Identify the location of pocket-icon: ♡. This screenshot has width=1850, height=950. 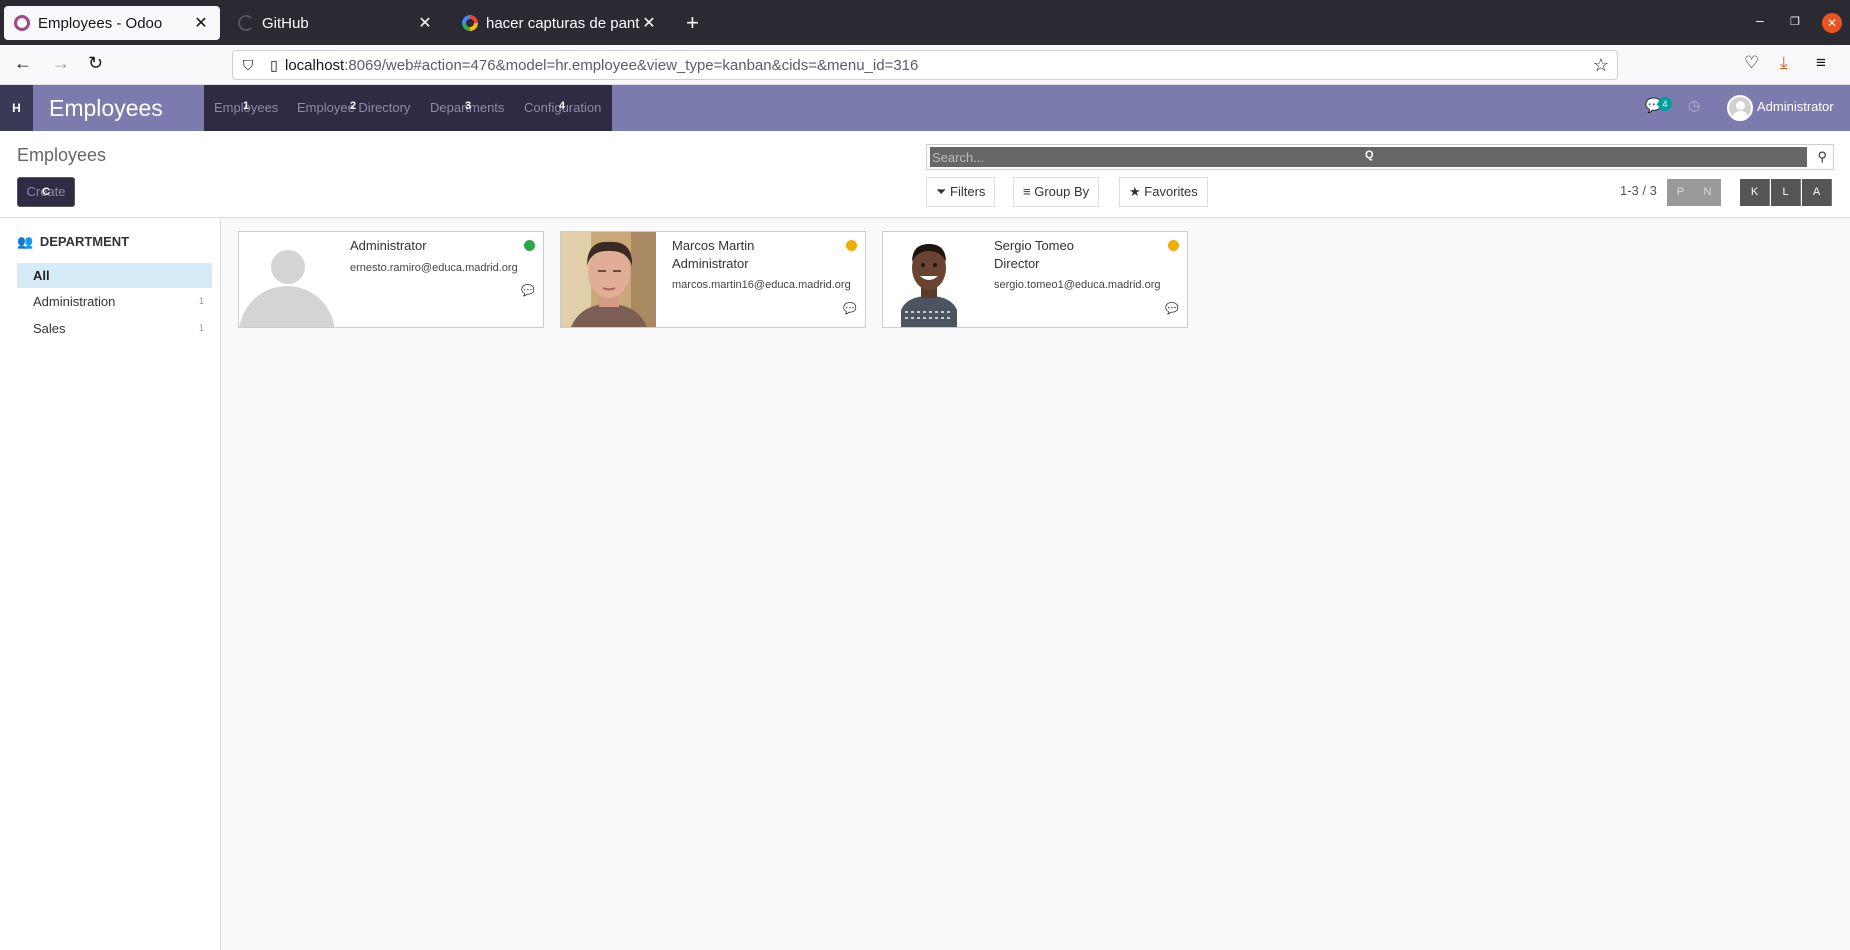
(1751, 63).